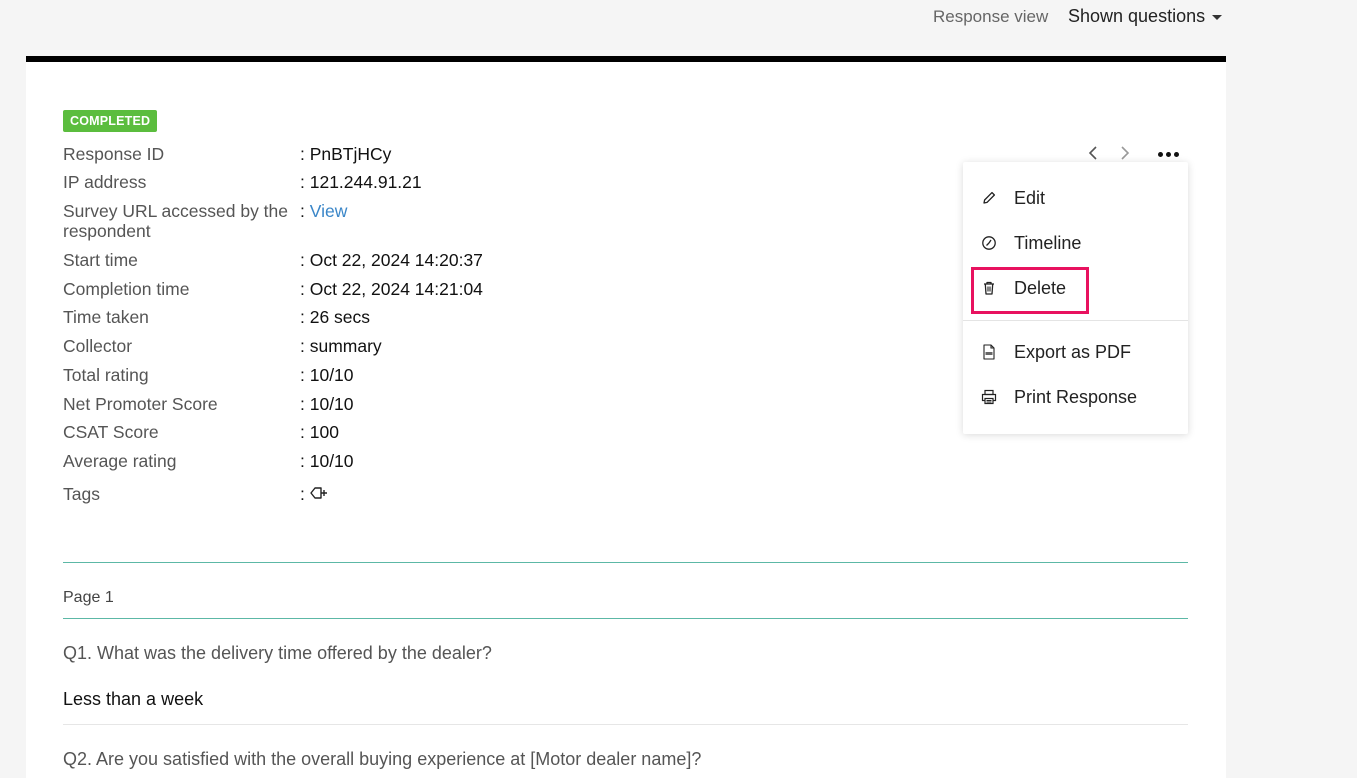 Image resolution: width=1357 pixels, height=778 pixels. I want to click on chevron-right-icon, so click(1125, 153).